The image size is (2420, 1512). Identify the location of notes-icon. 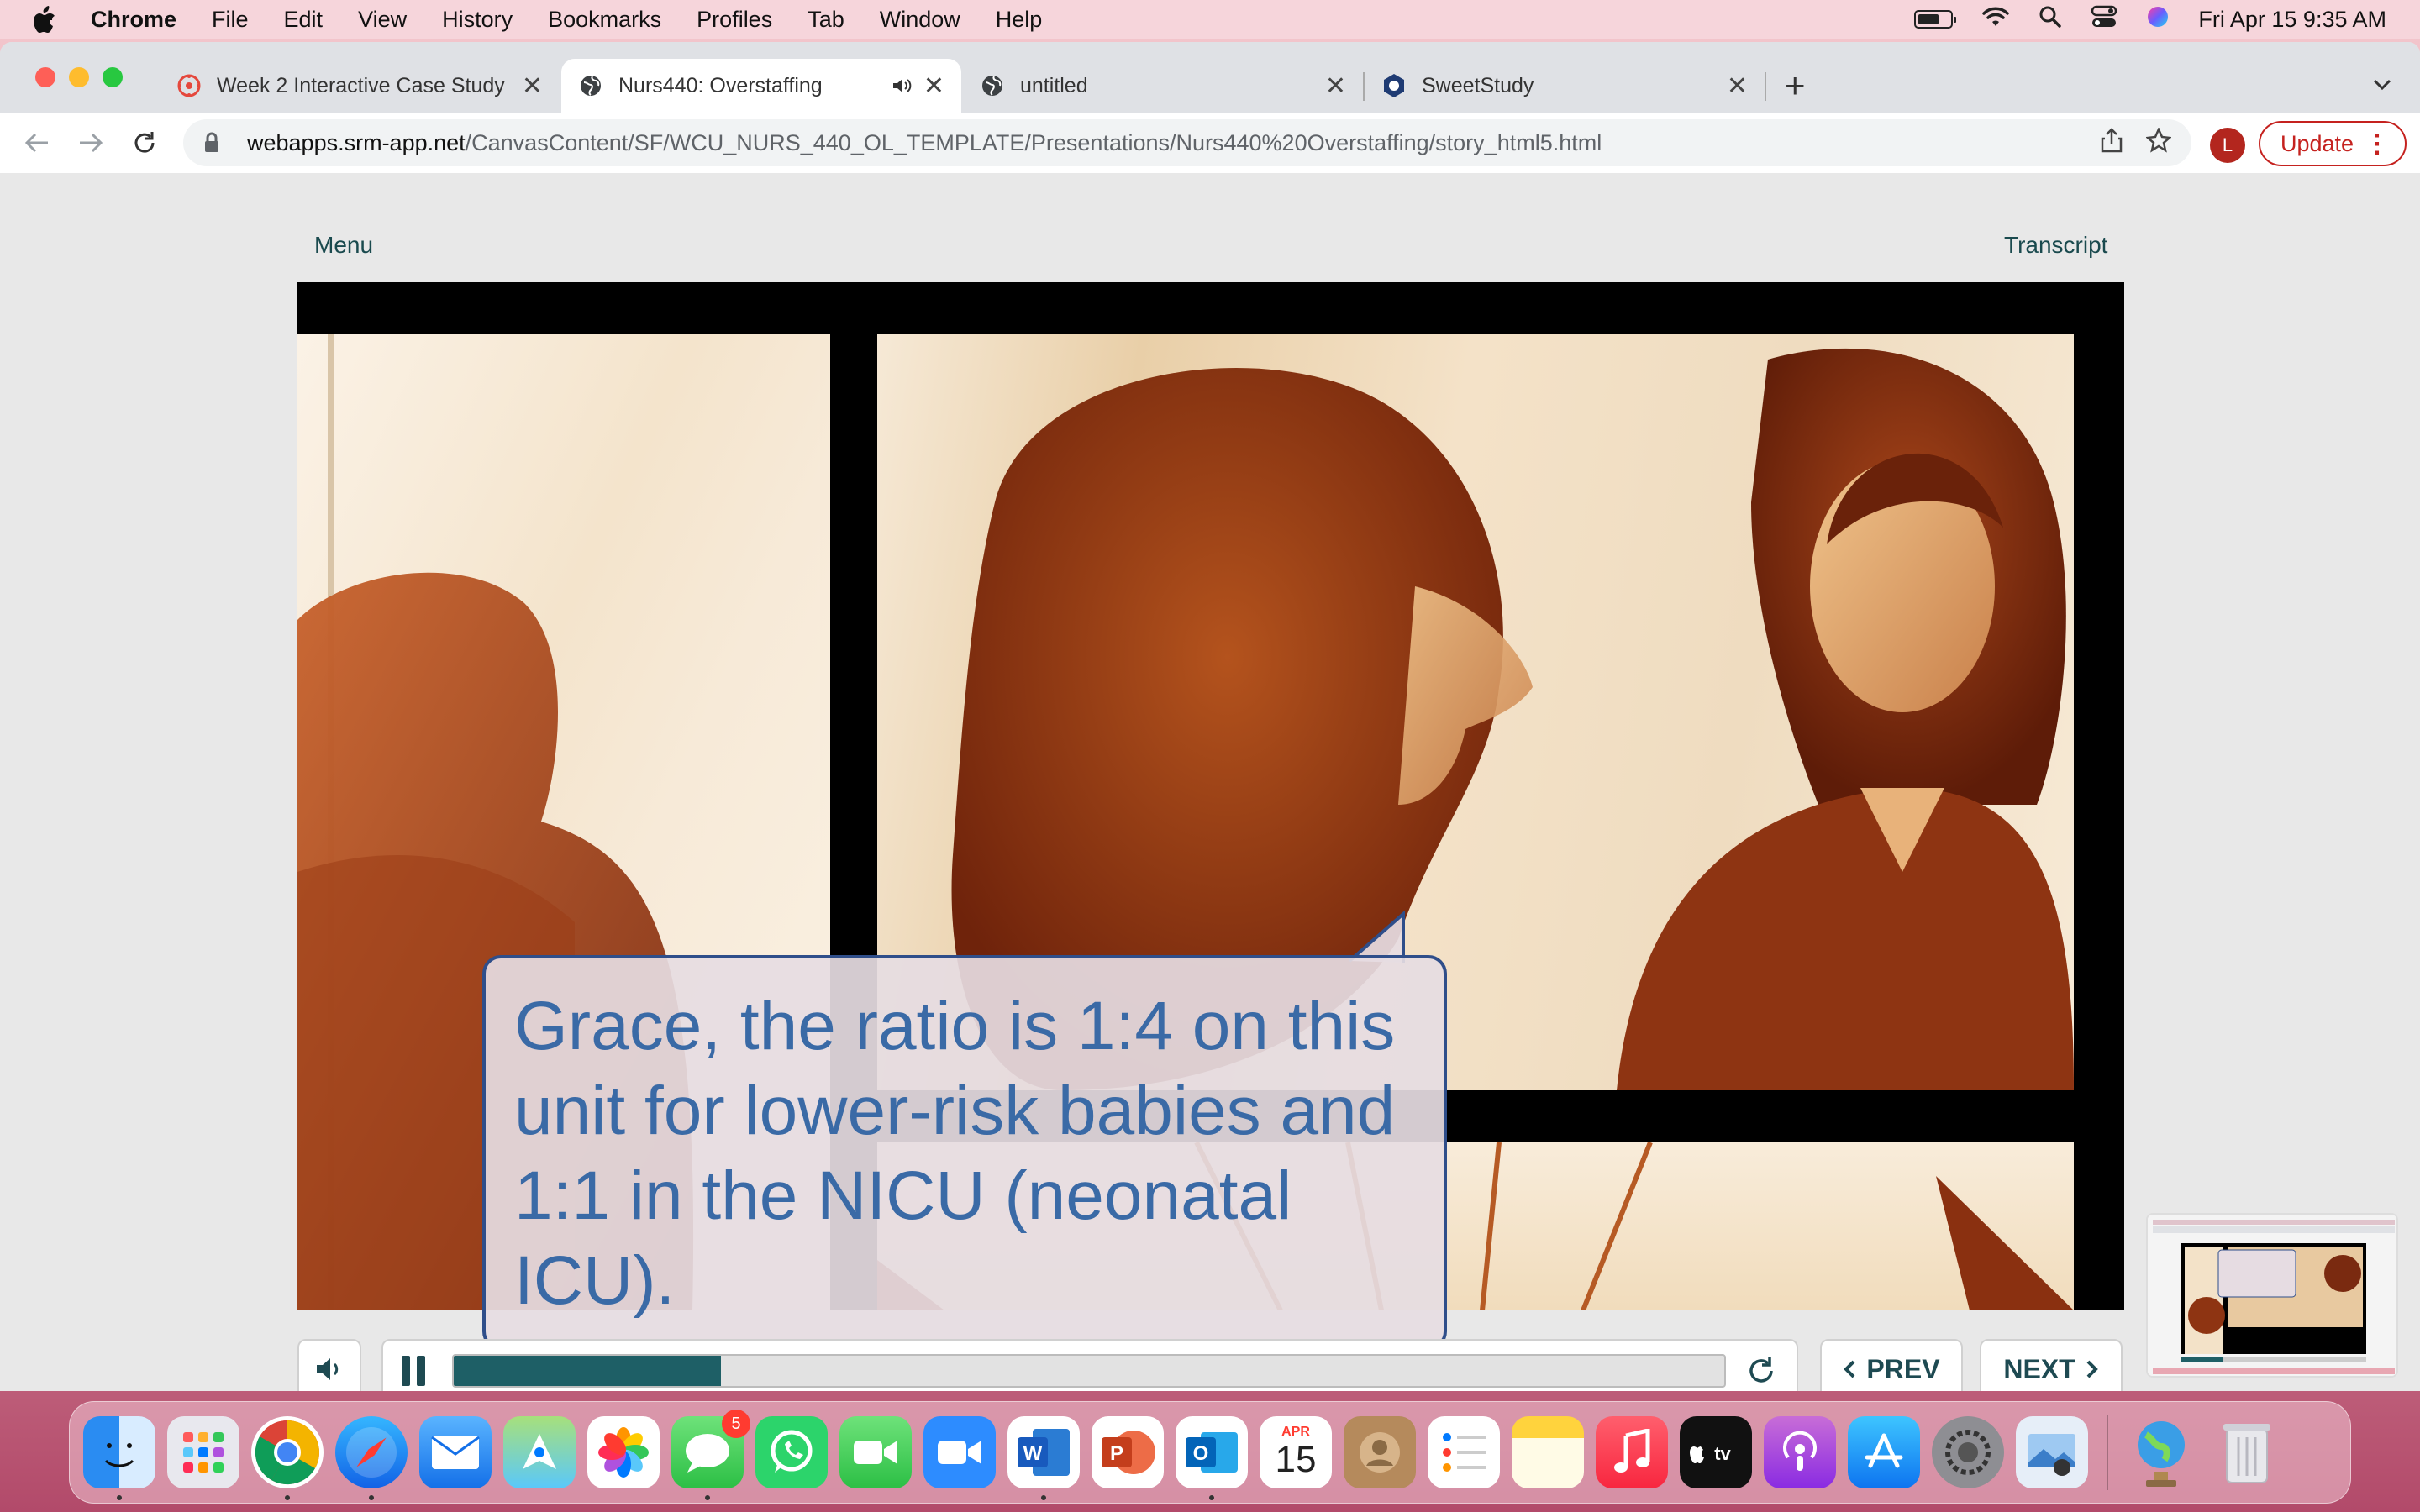
(1548, 1452).